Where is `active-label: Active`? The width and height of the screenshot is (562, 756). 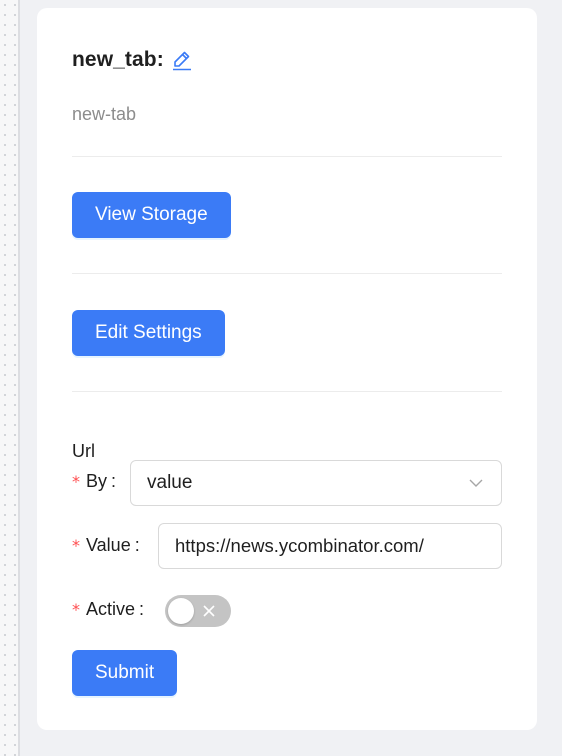
active-label: Active is located at coordinates (111, 609).